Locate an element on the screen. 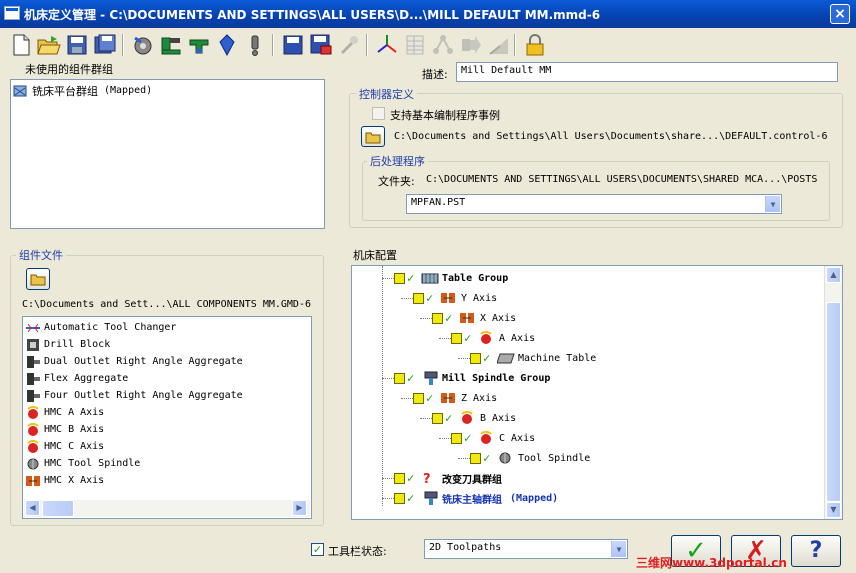 The height and width of the screenshot is (573, 856). scroll-right-icon: ▶ is located at coordinates (299, 508).